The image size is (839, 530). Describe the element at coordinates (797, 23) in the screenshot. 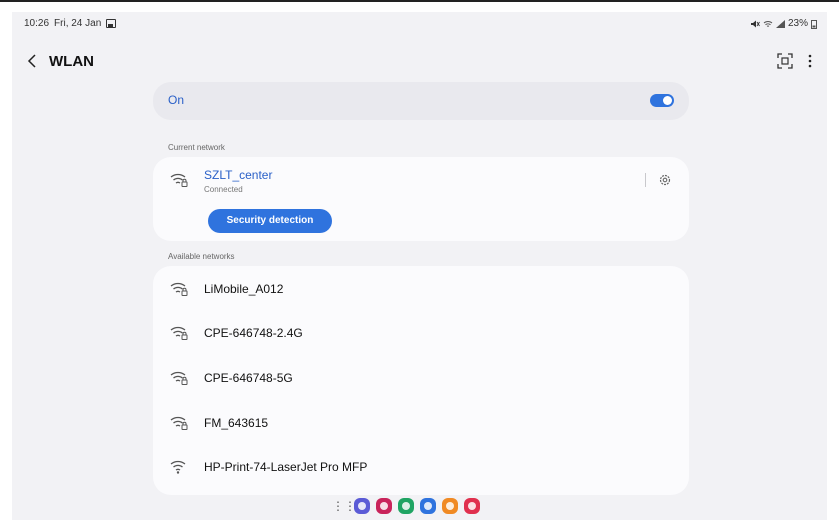

I see `battery-percent: 23%` at that location.